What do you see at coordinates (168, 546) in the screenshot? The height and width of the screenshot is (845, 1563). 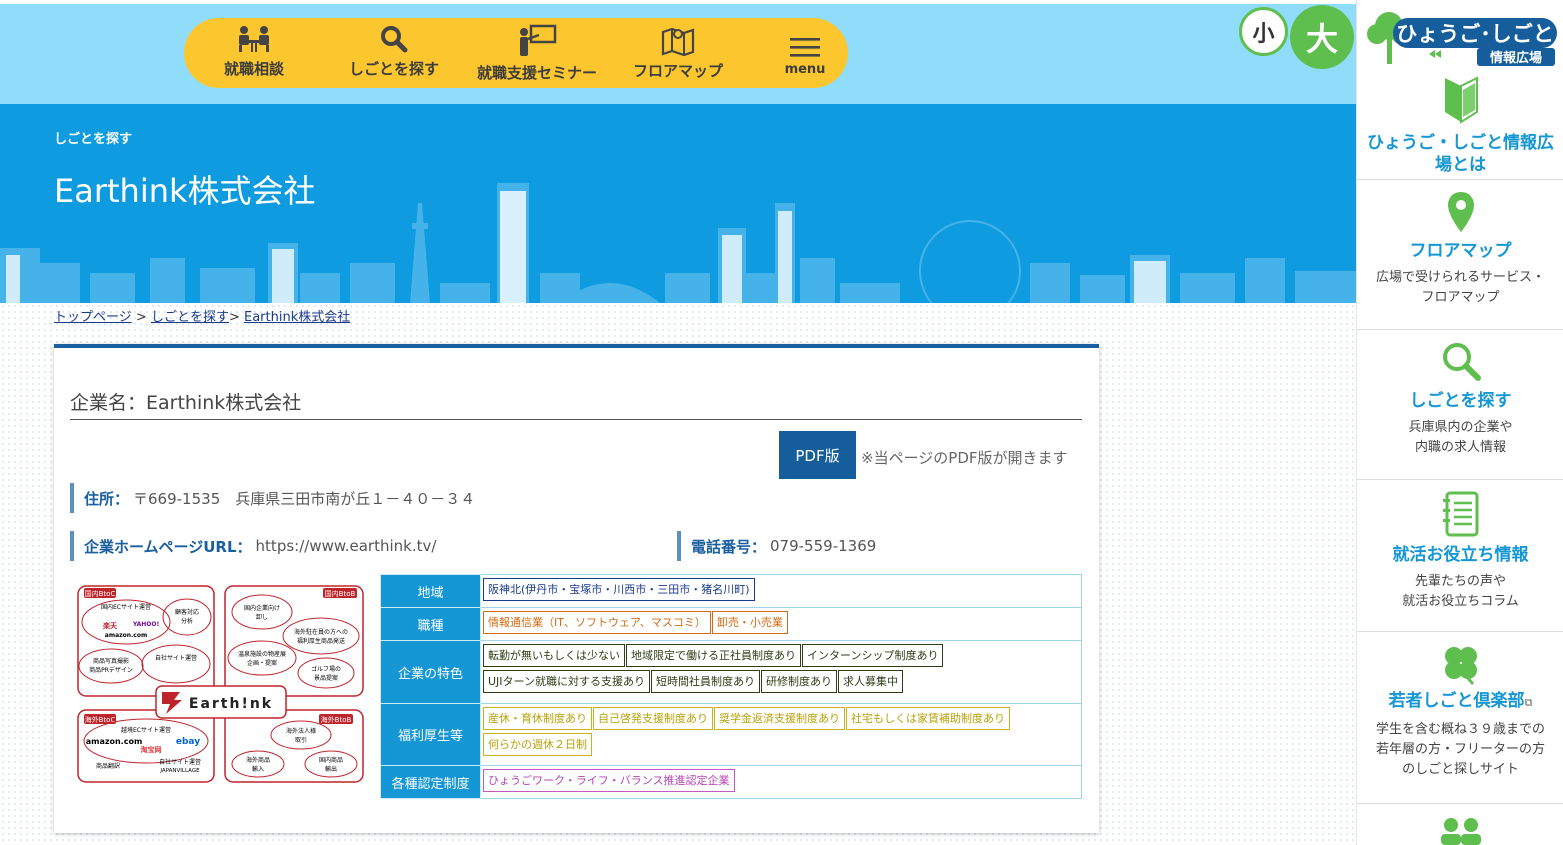 I see `url-key: 企業ホームページURL：` at bounding box center [168, 546].